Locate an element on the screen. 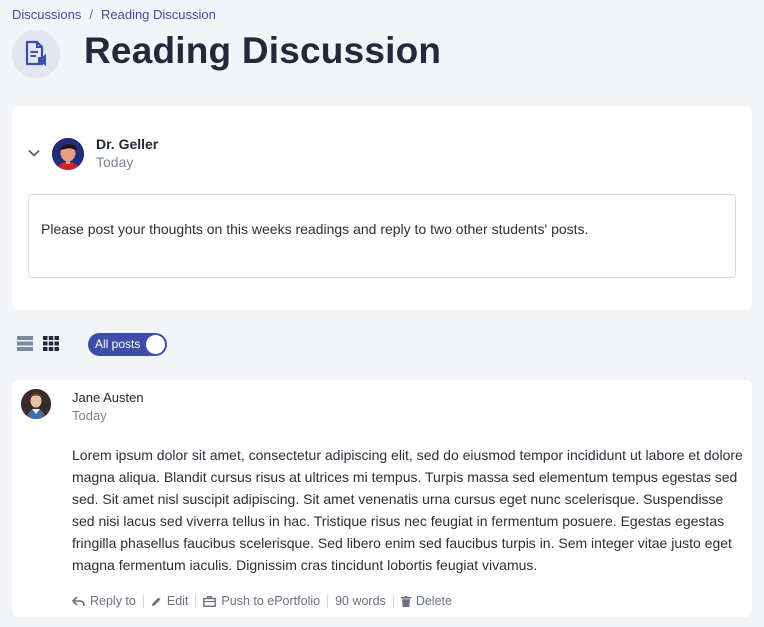  all-posts-toggle: All posts is located at coordinates (127, 344).